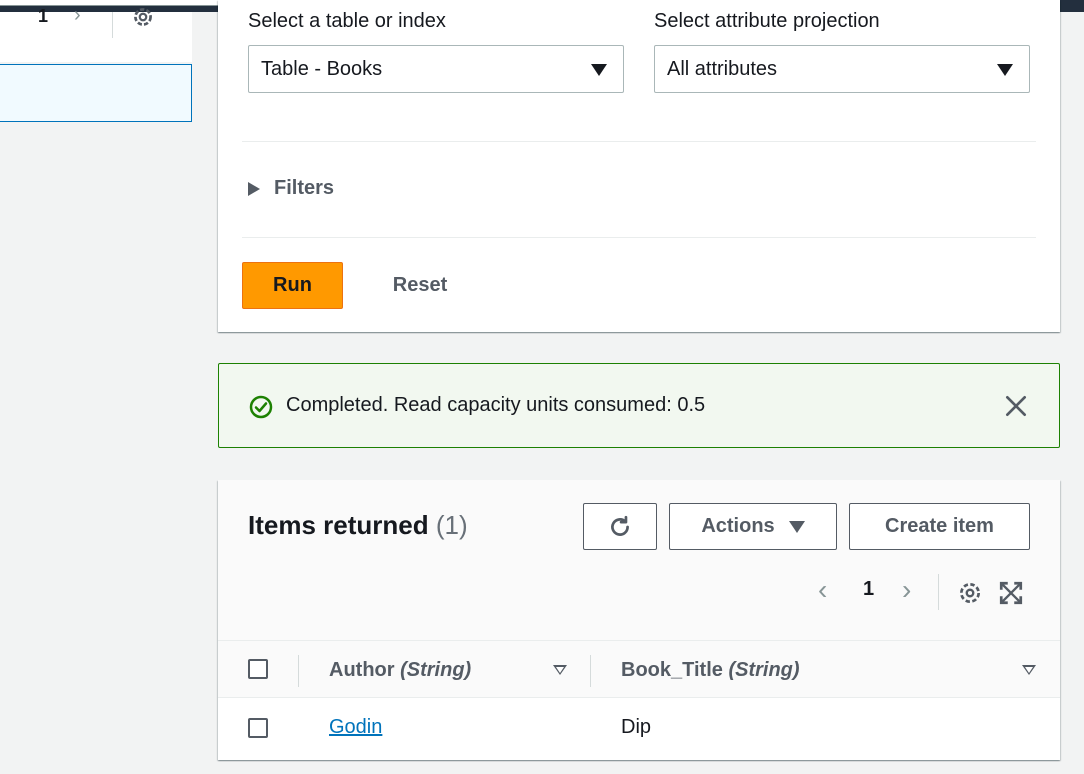  What do you see at coordinates (43, 16) in the screenshot?
I see `left-page-number: 1` at bounding box center [43, 16].